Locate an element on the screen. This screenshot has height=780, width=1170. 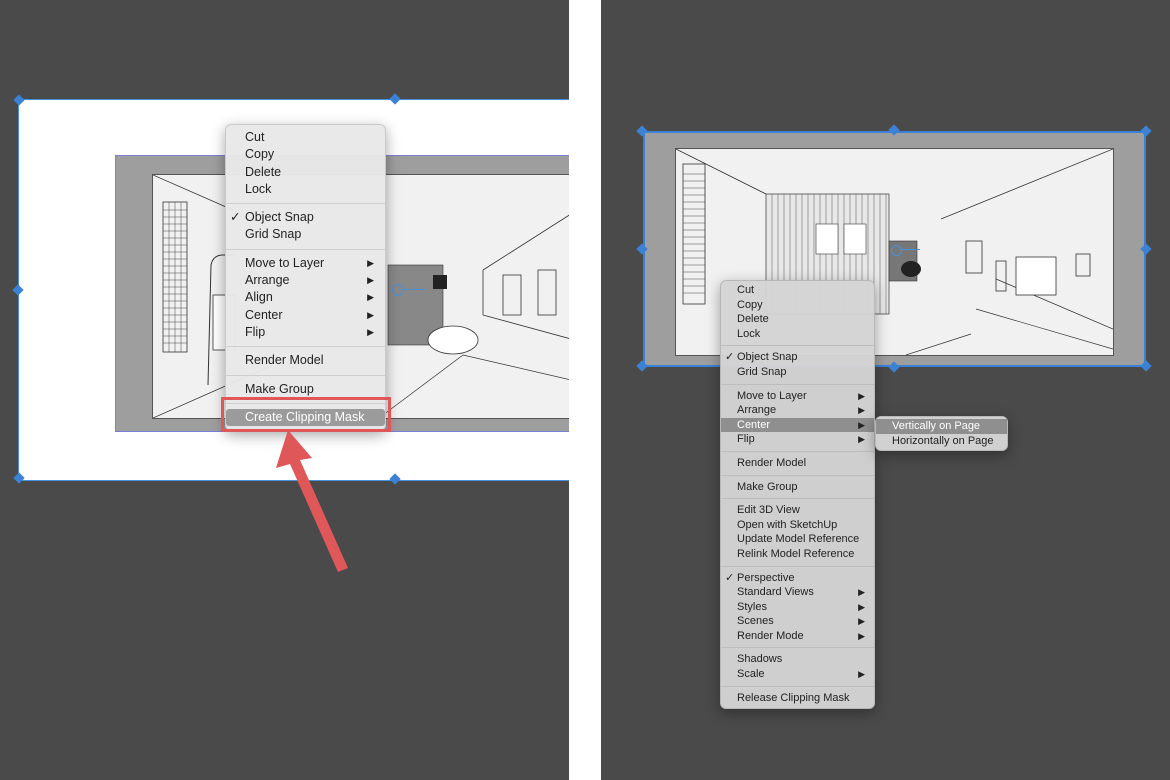
menu-item-open-with-sketchup: Open with SketchUp is located at coordinates (797, 525).